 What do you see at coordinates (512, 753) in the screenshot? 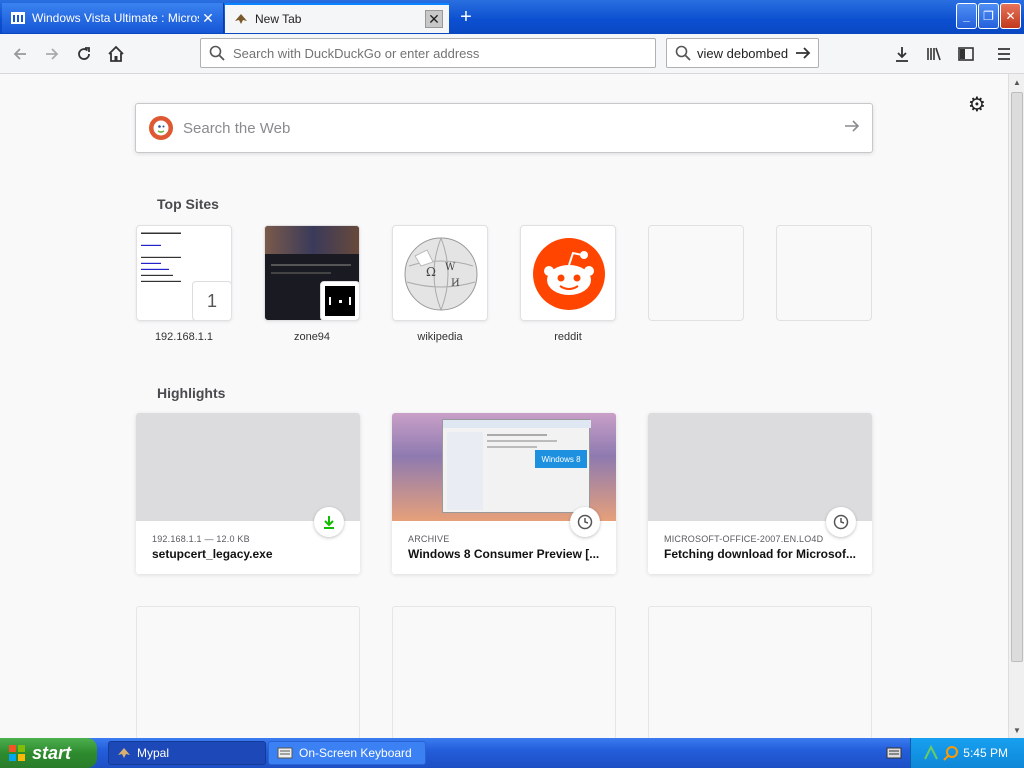
I see `taskbar: start Mypal On-Screen Keyboard 5:45 PM` at bounding box center [512, 753].